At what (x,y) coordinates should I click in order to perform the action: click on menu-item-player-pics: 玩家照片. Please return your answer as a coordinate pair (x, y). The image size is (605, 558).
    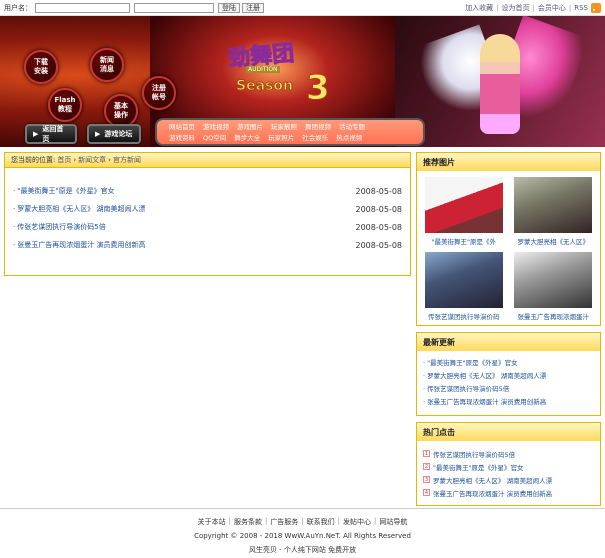
    Looking at the image, I should click on (281, 138).